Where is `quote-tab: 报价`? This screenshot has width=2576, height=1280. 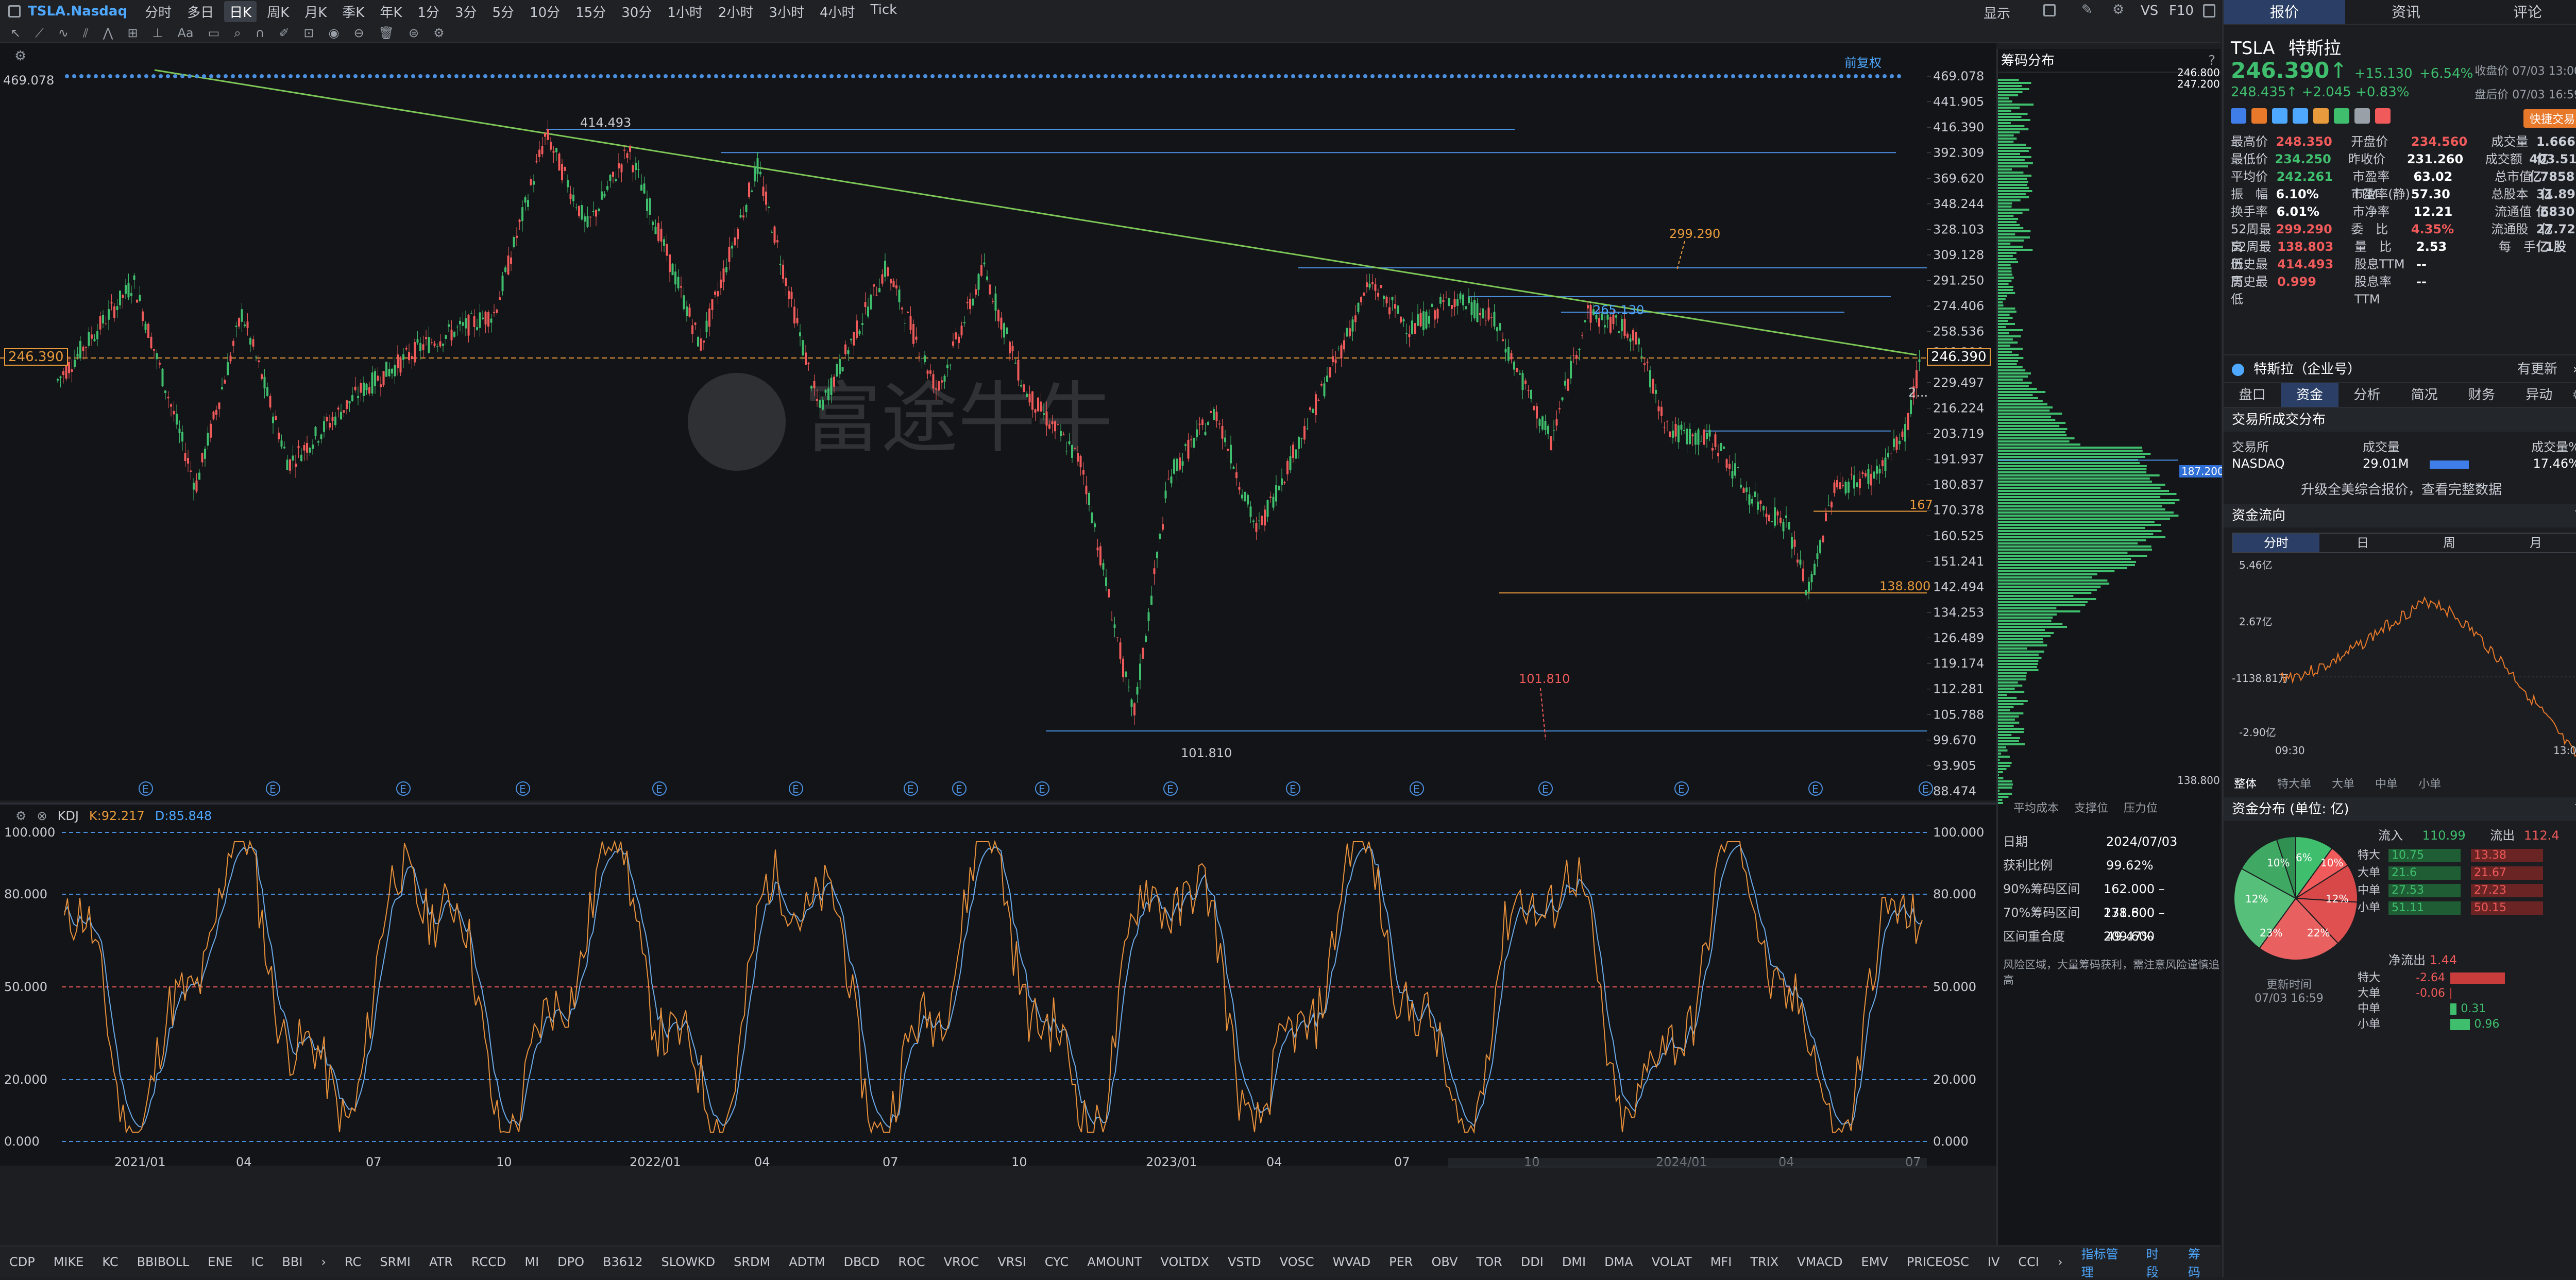 quote-tab: 报价 is located at coordinates (2284, 12).